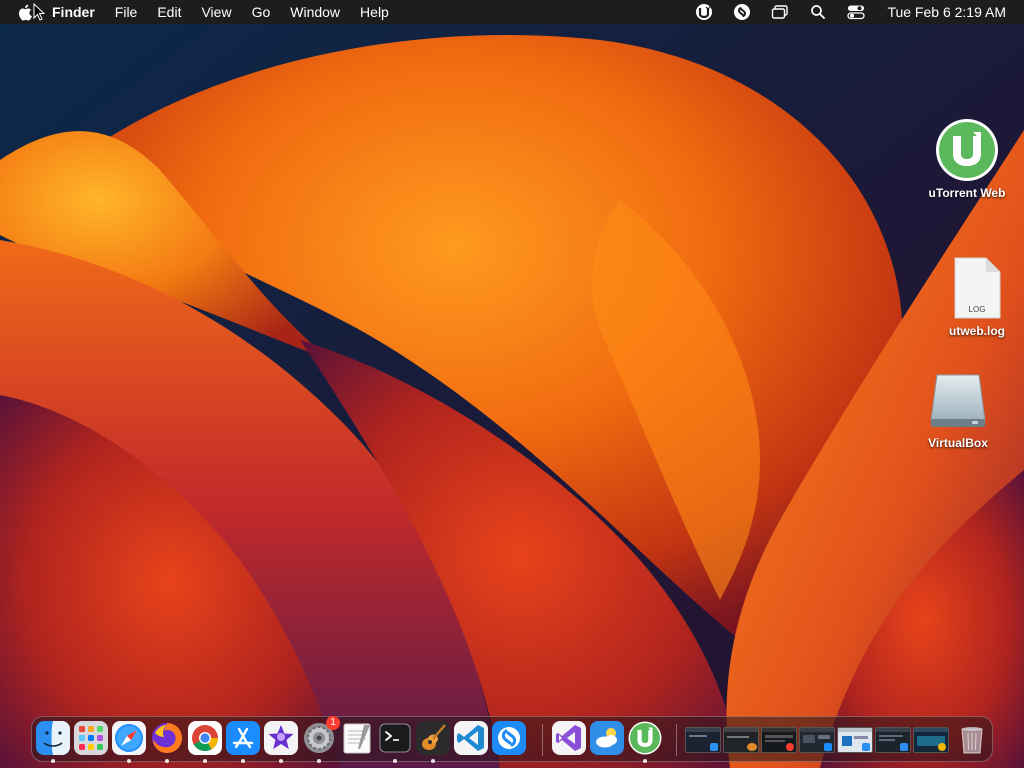  I want to click on dock-safari, so click(129, 742).